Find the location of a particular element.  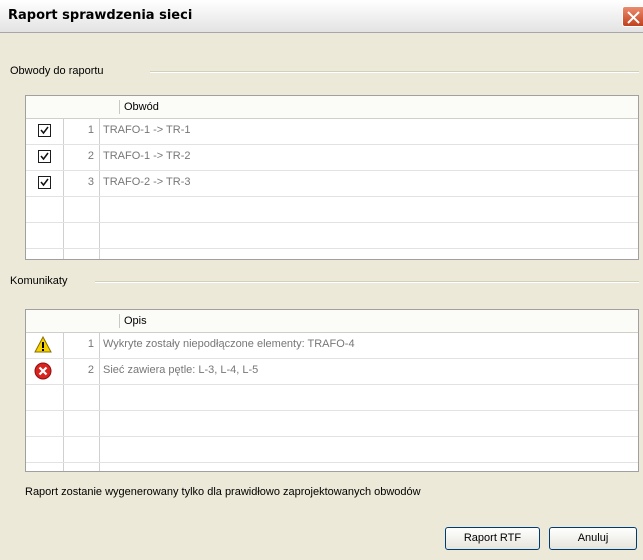

title-bar: Raport sprawdzenia sieci is located at coordinates (321, 16).